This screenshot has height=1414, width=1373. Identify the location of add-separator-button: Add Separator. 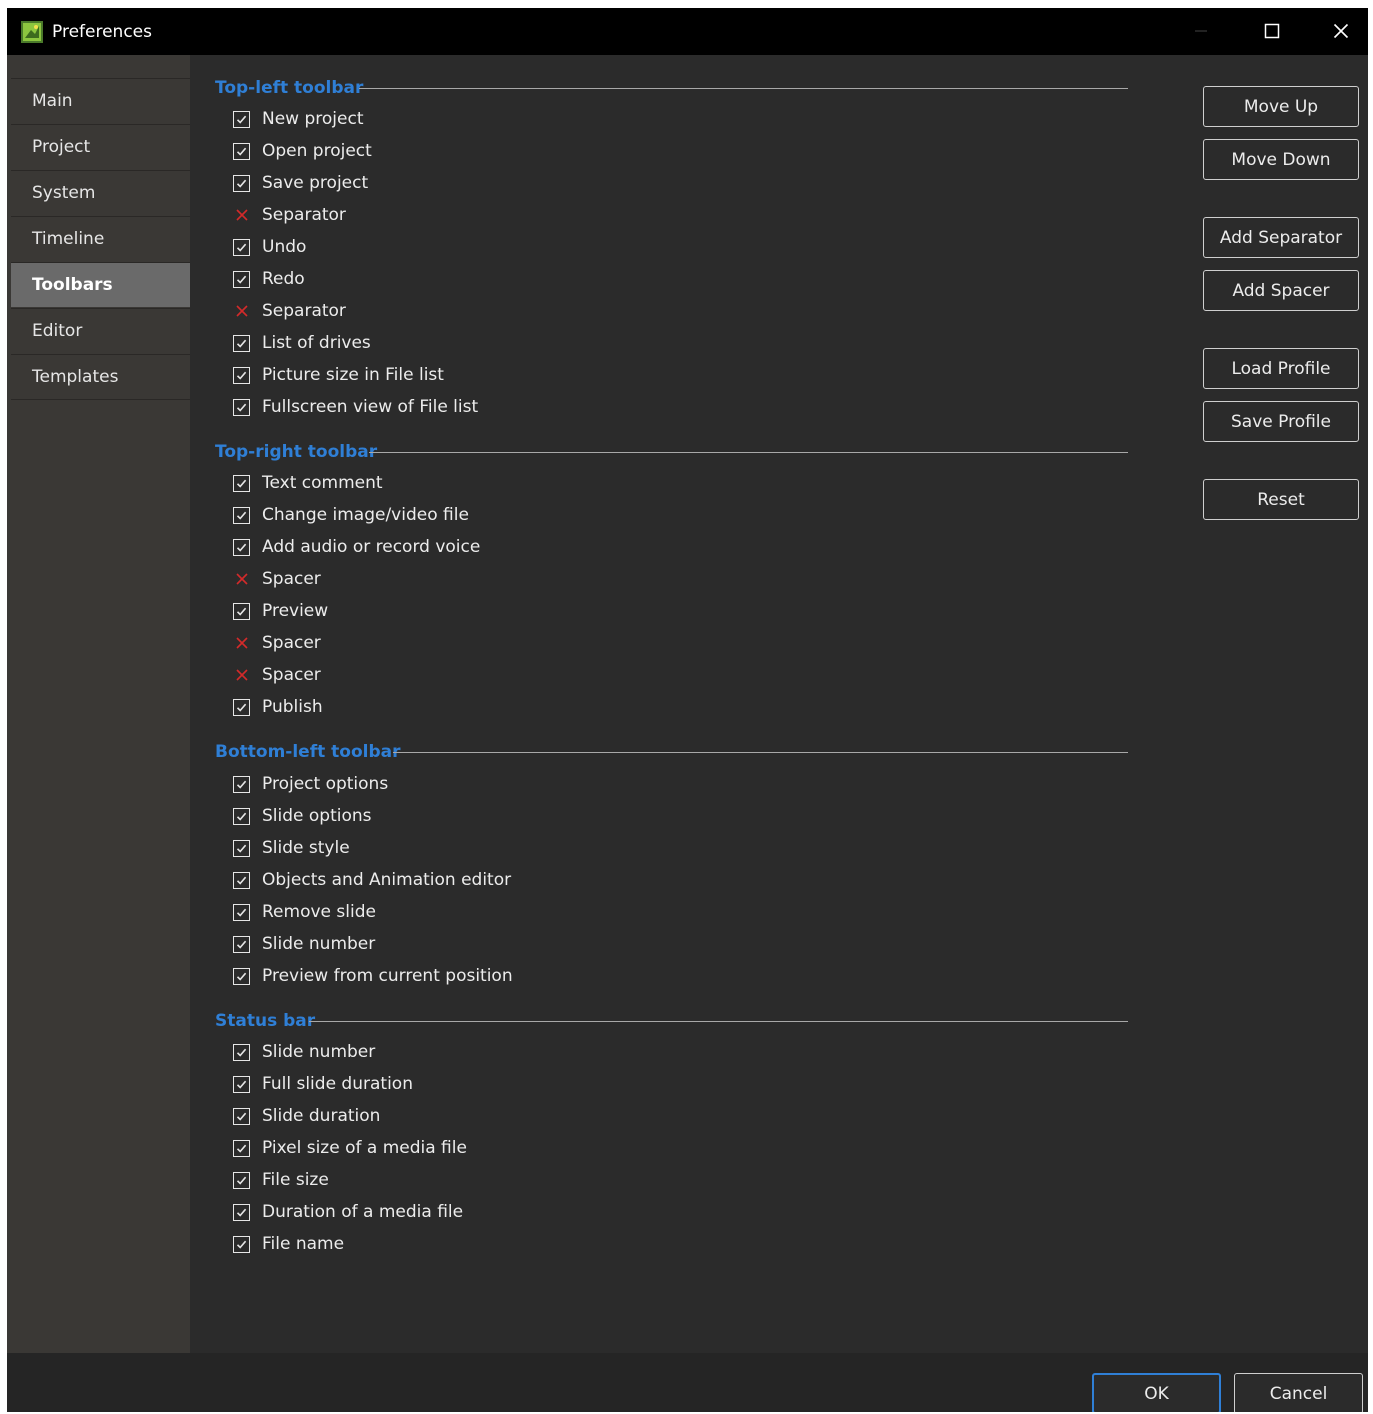
(1281, 237).